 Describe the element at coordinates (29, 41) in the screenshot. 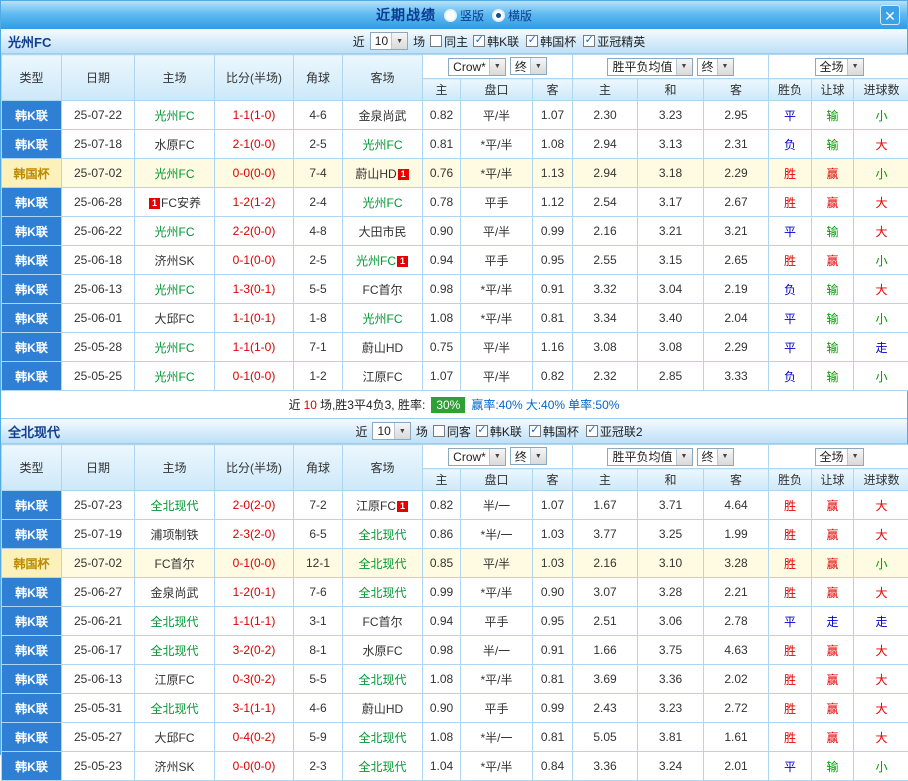

I see `team-name: 光州FC` at that location.